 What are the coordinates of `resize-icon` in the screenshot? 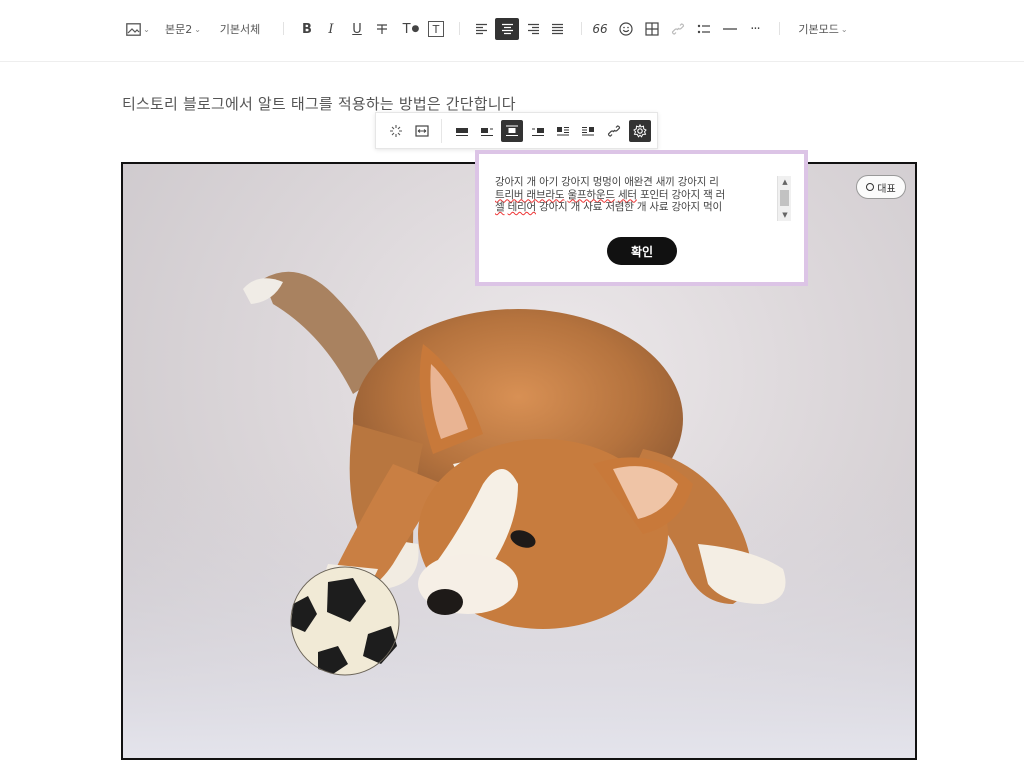 It's located at (422, 131).